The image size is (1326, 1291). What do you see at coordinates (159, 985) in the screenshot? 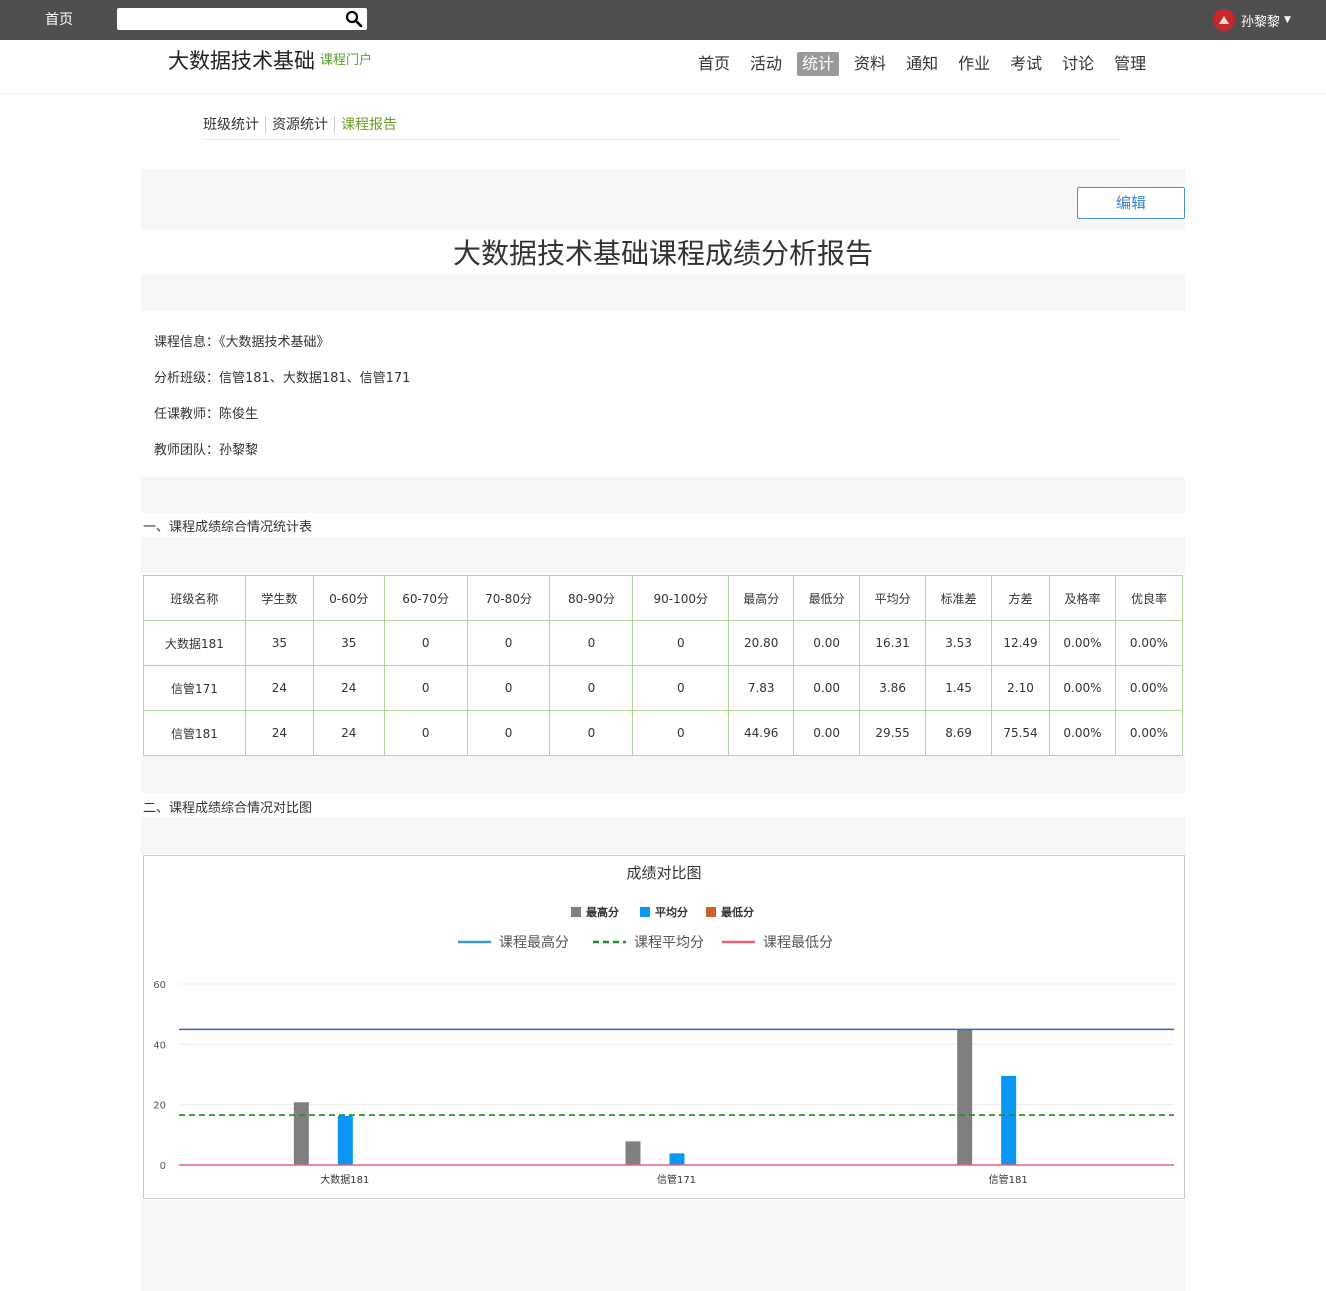
I see `y-tick-label: 60` at bounding box center [159, 985].